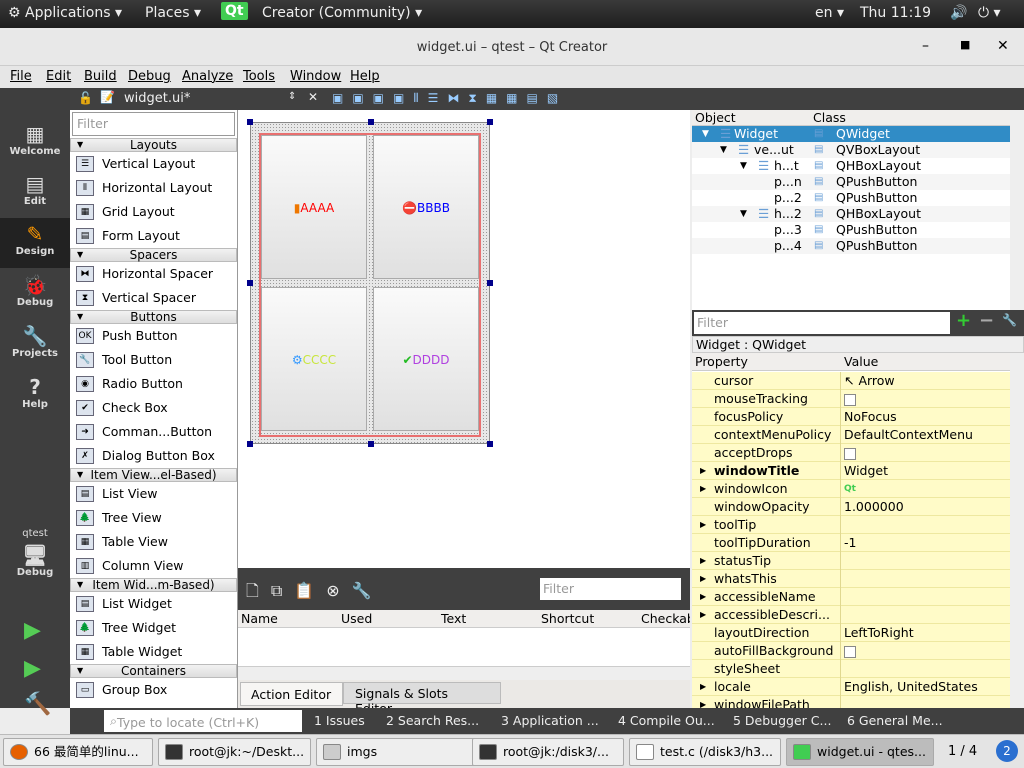 This screenshot has width=1024, height=768. What do you see at coordinates (173, 13) in the screenshot?
I see `places-menu: Places ▾` at bounding box center [173, 13].